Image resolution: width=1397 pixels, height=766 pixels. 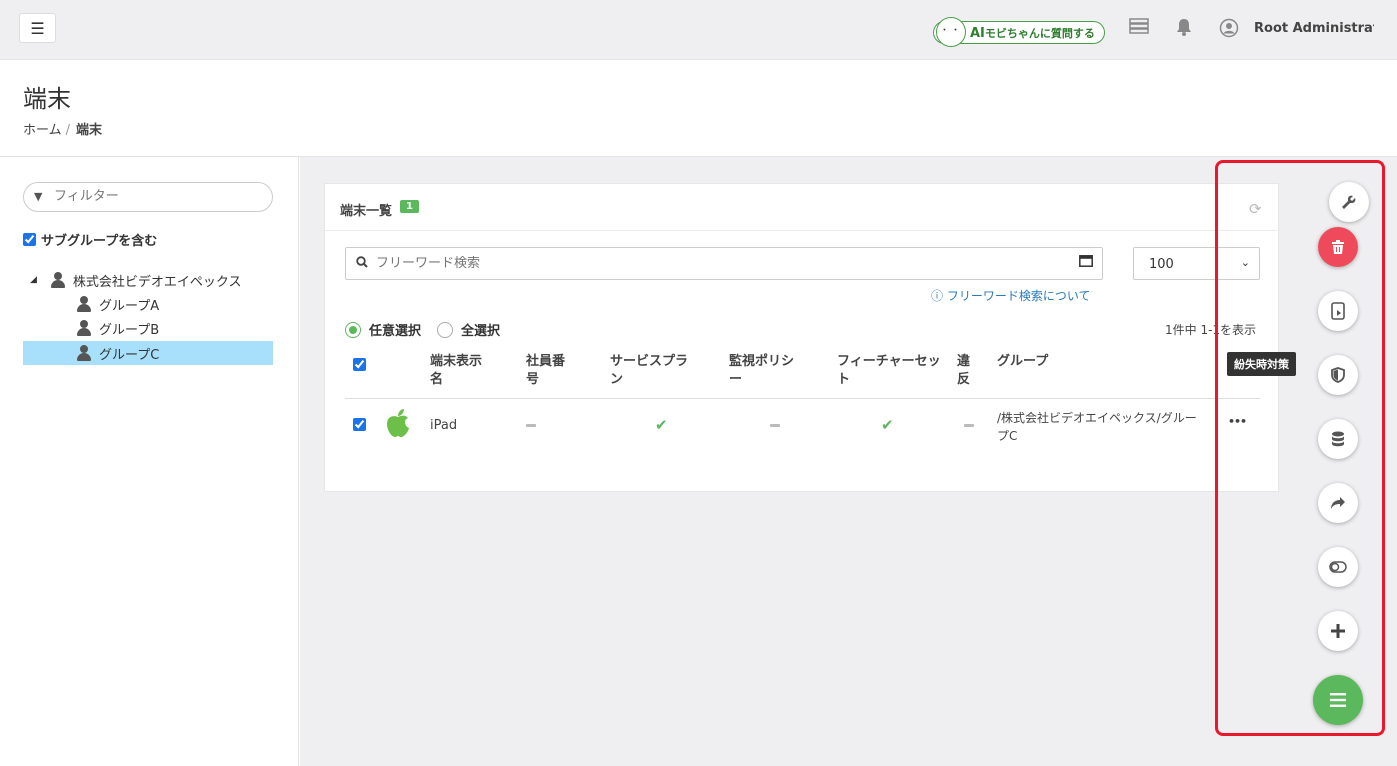 I want to click on tree-item-label: グループC, so click(x=129, y=355).